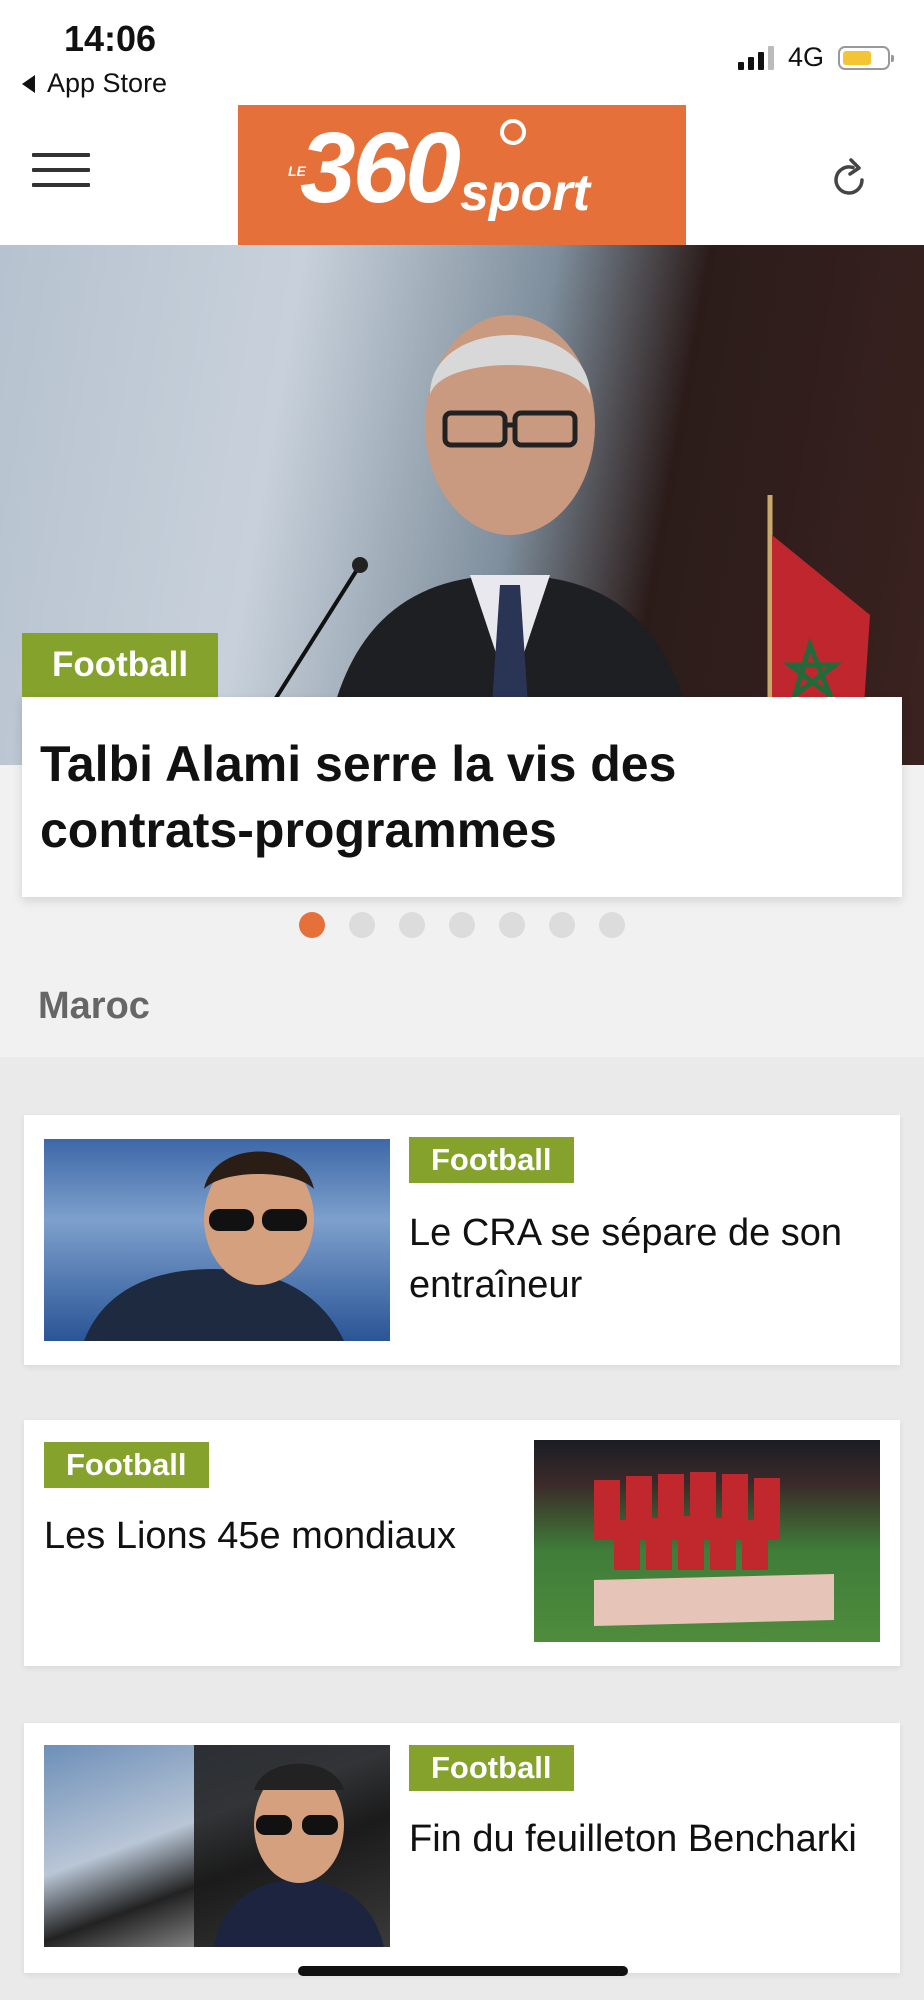 The height and width of the screenshot is (2000, 924). I want to click on back-to-app-store: App Store, so click(94, 83).